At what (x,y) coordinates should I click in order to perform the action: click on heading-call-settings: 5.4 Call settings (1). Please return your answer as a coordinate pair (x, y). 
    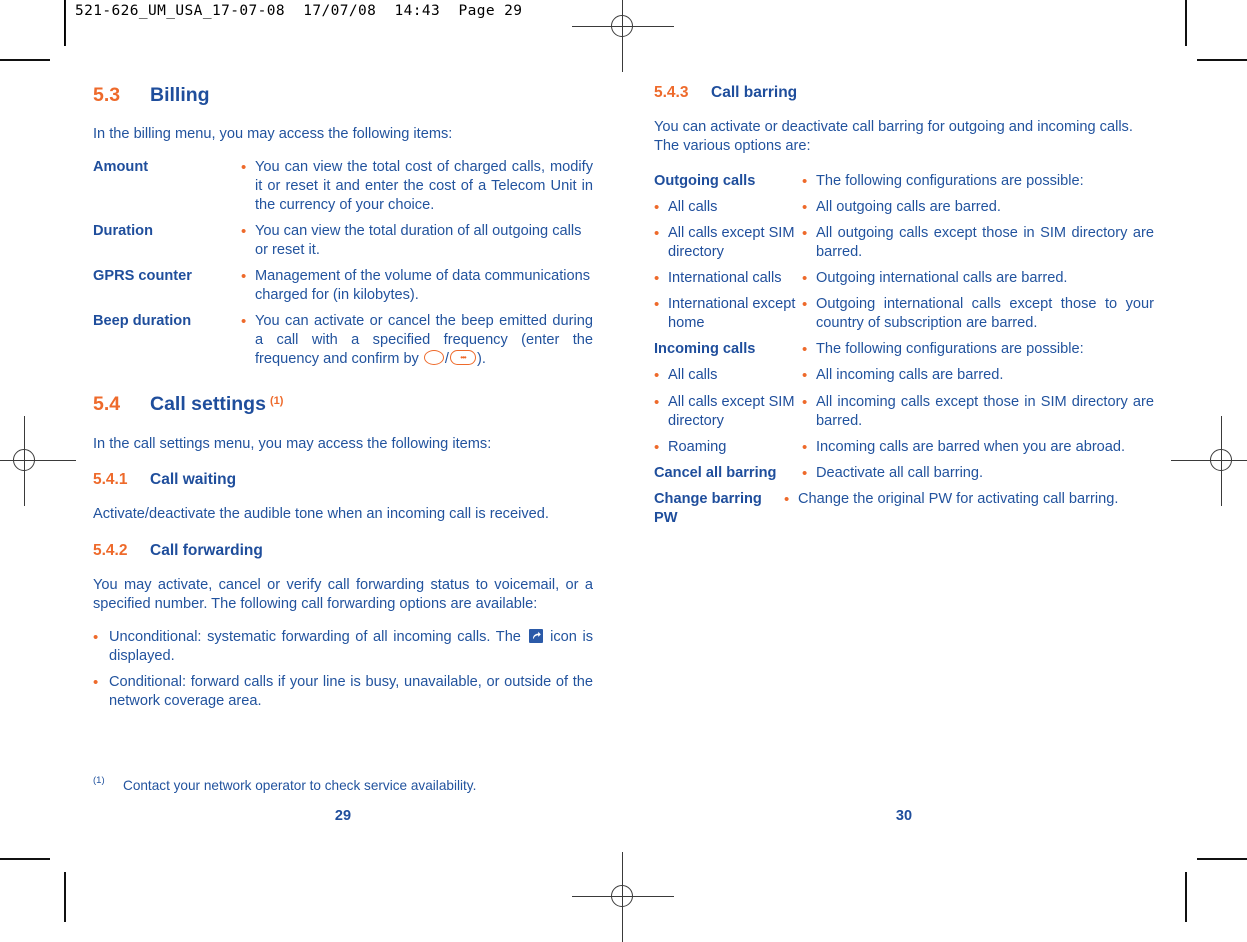
    Looking at the image, I should click on (343, 404).